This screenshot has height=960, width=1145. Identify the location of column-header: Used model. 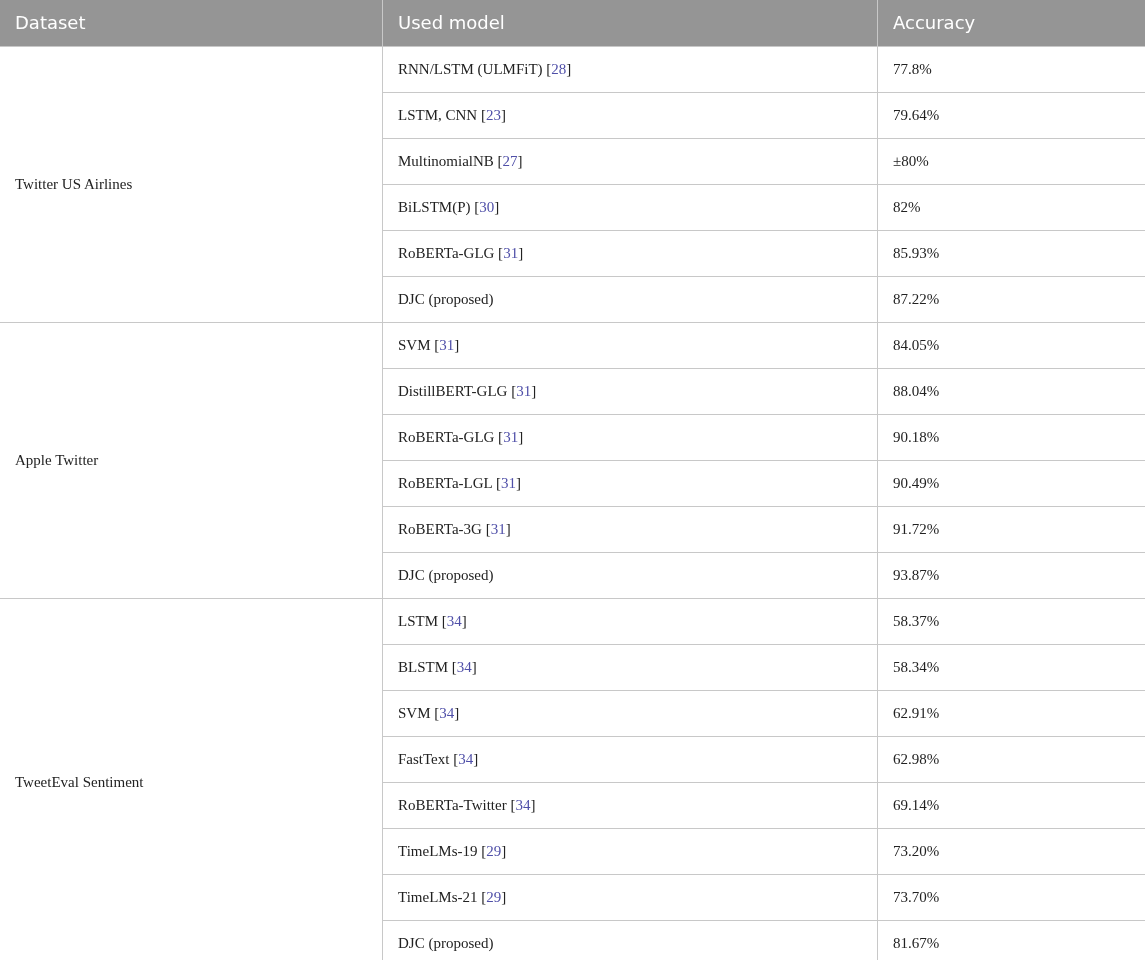
(630, 23).